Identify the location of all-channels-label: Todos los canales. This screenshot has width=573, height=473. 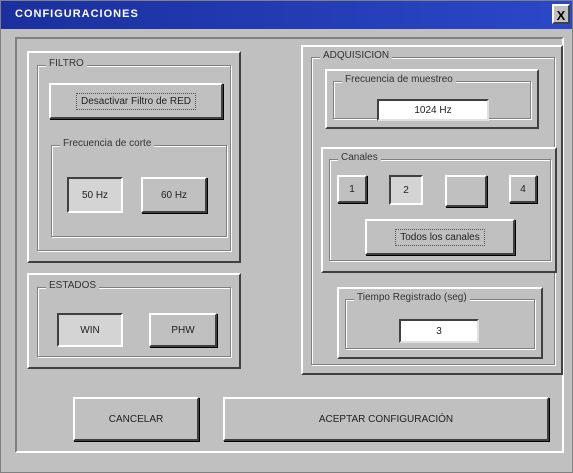
(440, 237).